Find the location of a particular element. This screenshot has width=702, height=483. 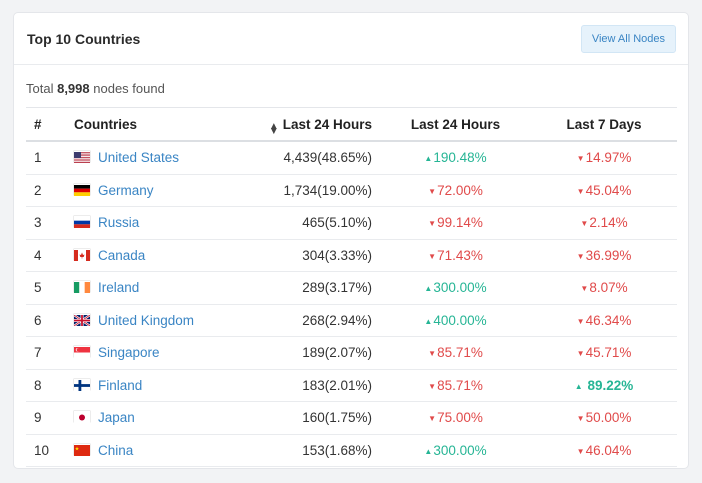

header-nodes-sort: ▲▼ Last 24 Hours is located at coordinates (297, 124).